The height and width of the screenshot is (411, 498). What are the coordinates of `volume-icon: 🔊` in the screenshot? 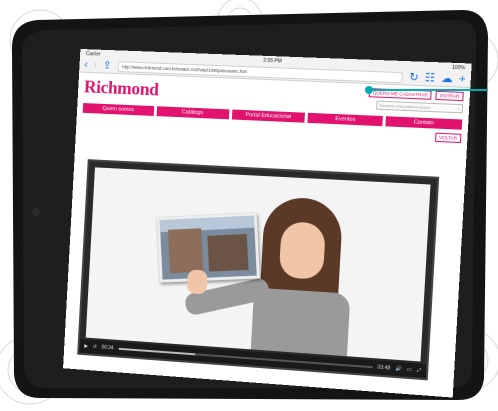 It's located at (398, 369).